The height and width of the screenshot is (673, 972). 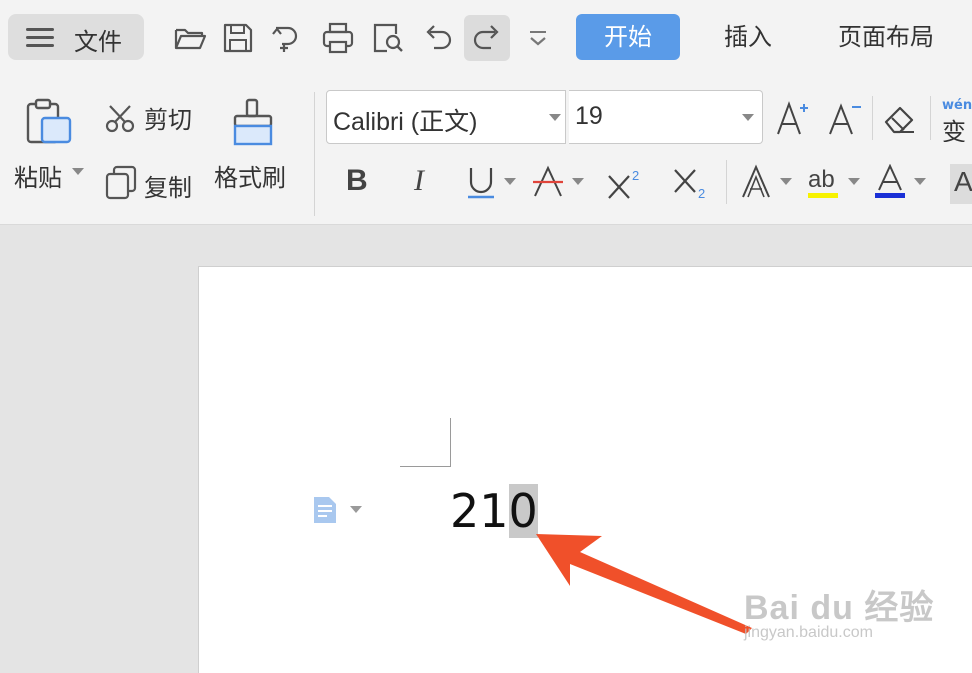 What do you see at coordinates (821, 179) in the screenshot?
I see `highlight-icon: ab` at bounding box center [821, 179].